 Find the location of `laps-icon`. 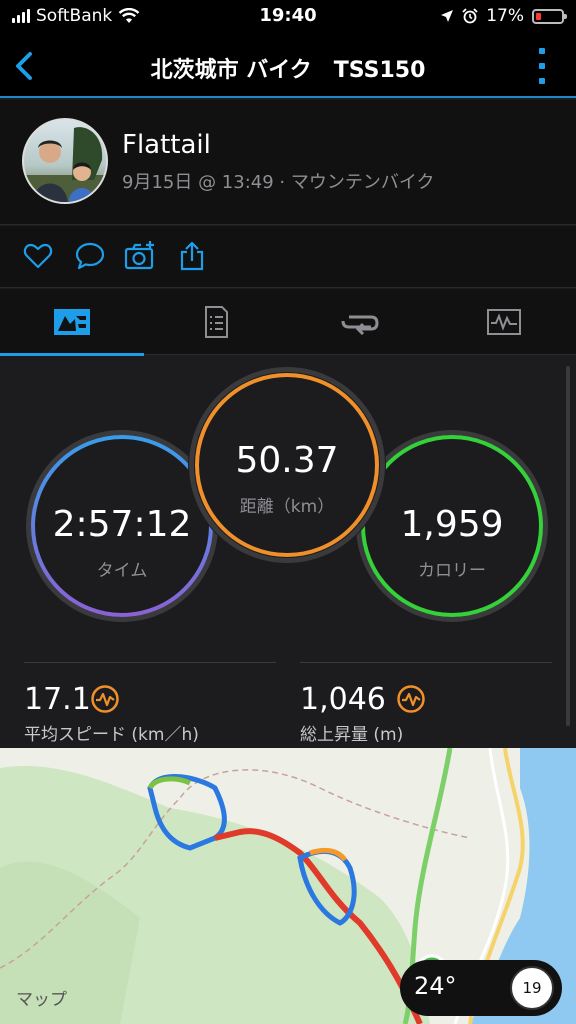

laps-icon is located at coordinates (360, 325).